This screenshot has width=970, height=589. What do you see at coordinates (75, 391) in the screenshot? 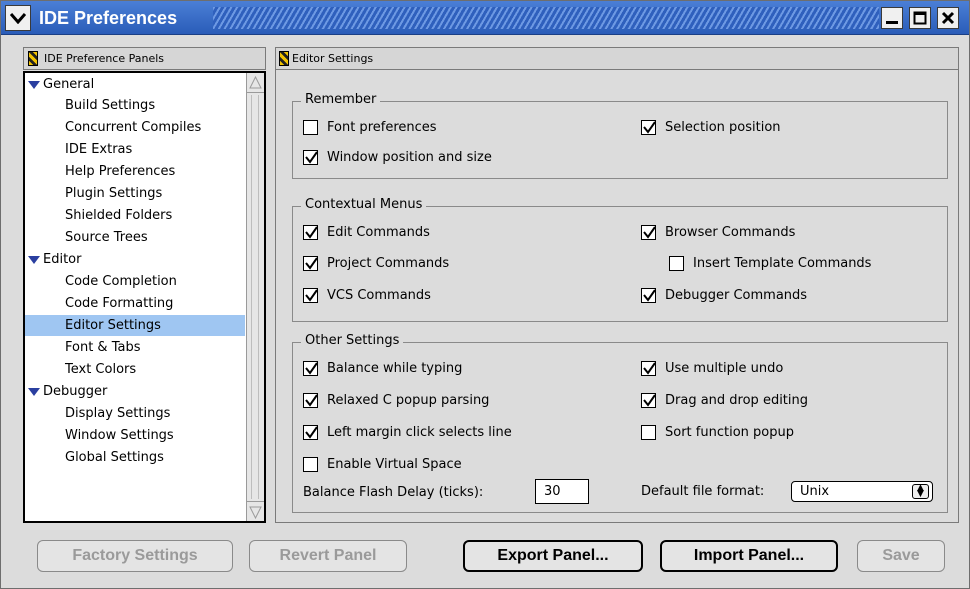
I see `tree-category-label: Debugger` at bounding box center [75, 391].